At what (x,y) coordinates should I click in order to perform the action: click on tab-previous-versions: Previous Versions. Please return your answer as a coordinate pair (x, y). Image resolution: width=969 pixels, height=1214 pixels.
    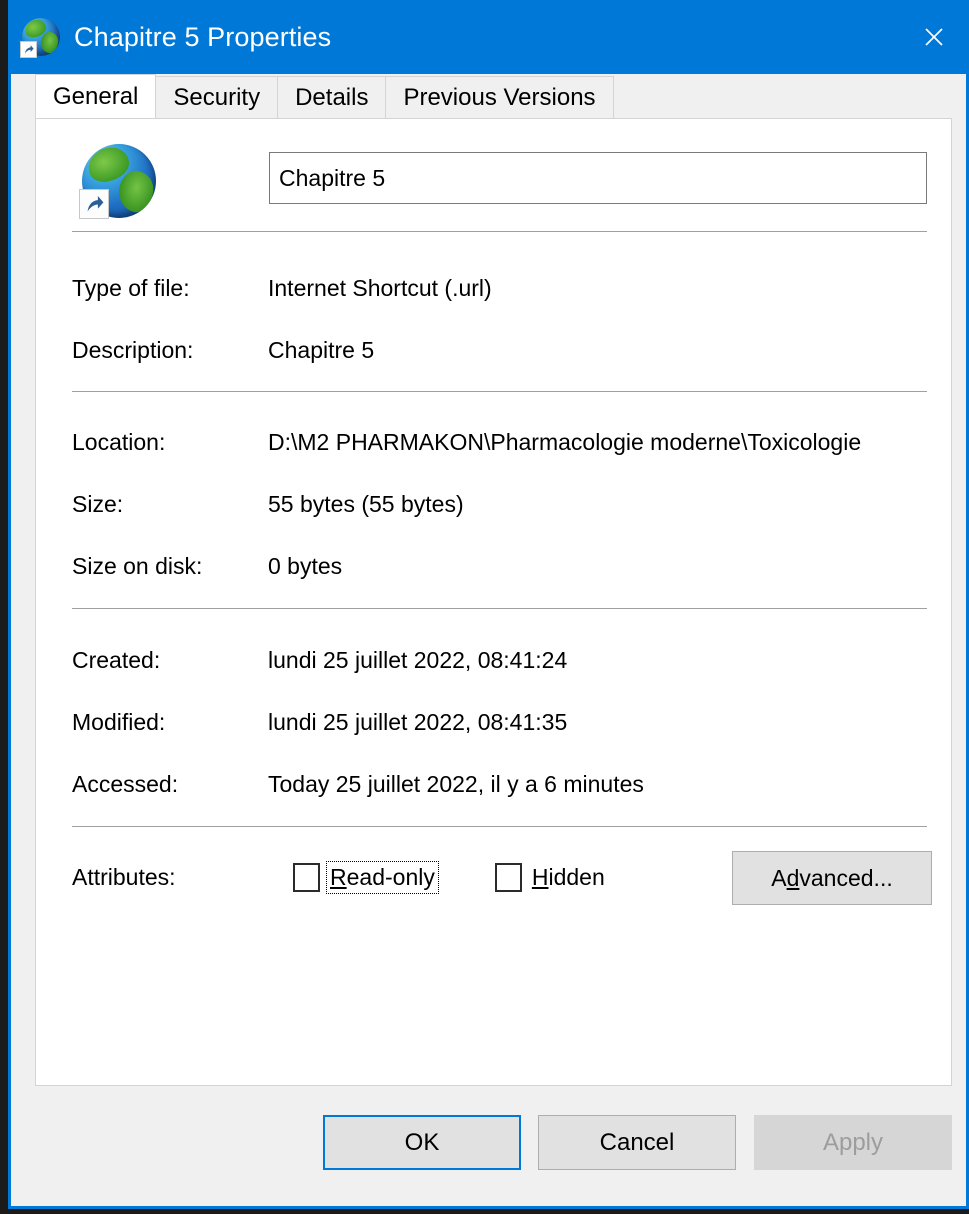
    Looking at the image, I should click on (499, 97).